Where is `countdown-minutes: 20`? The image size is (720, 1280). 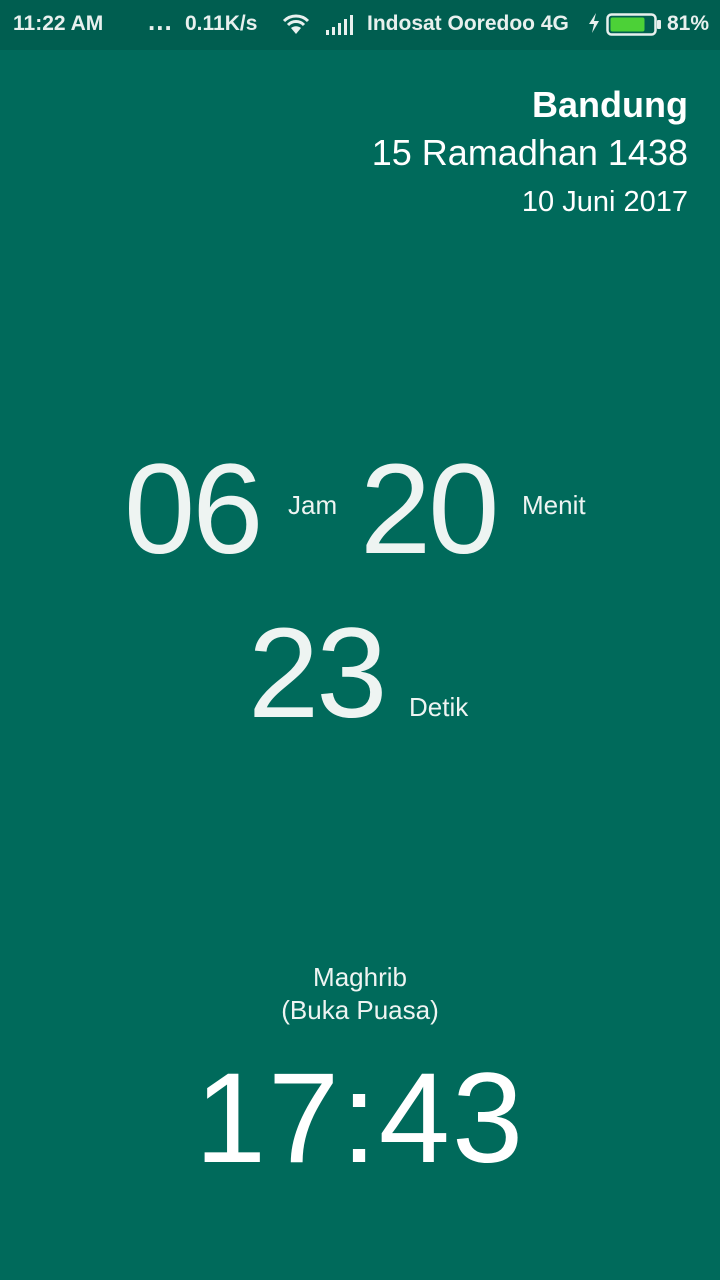 countdown-minutes: 20 is located at coordinates (429, 509).